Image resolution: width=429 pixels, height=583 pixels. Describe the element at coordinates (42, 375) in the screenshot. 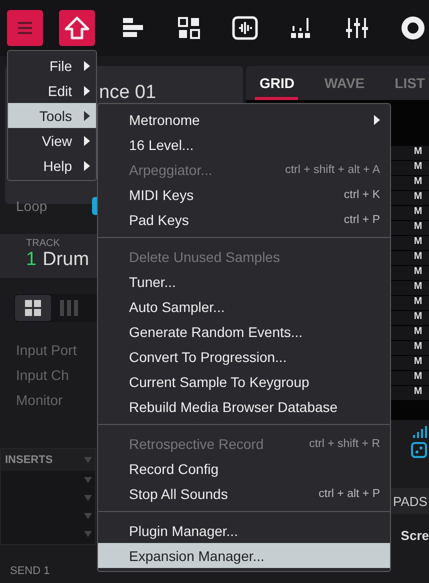

I see `input-label: Input Ch` at that location.